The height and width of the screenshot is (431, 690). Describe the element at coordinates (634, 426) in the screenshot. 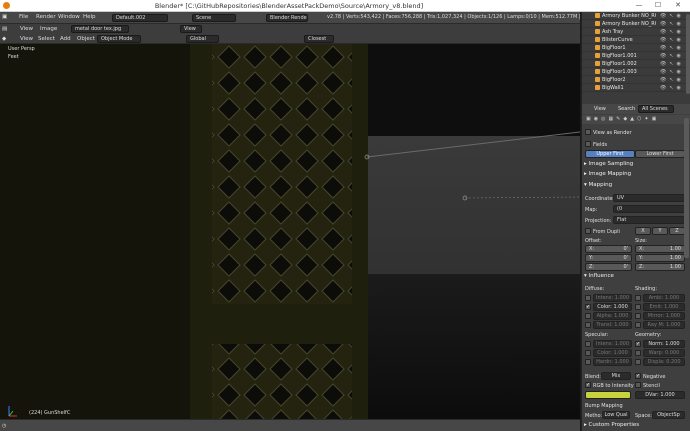

I see `custom-properties-panel: ▸ Custom Properties` at that location.